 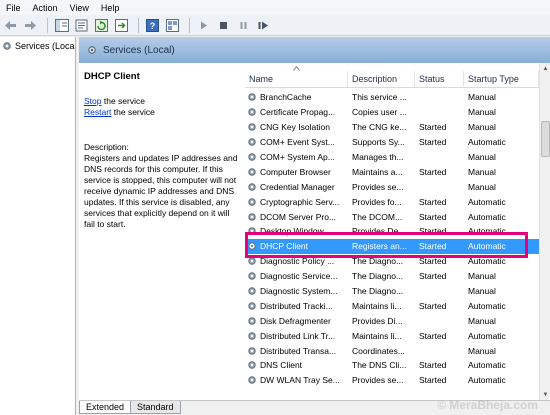 What do you see at coordinates (392, 157) in the screenshot?
I see `table-row: COM+ System Ap... Manages th... Manual` at bounding box center [392, 157].